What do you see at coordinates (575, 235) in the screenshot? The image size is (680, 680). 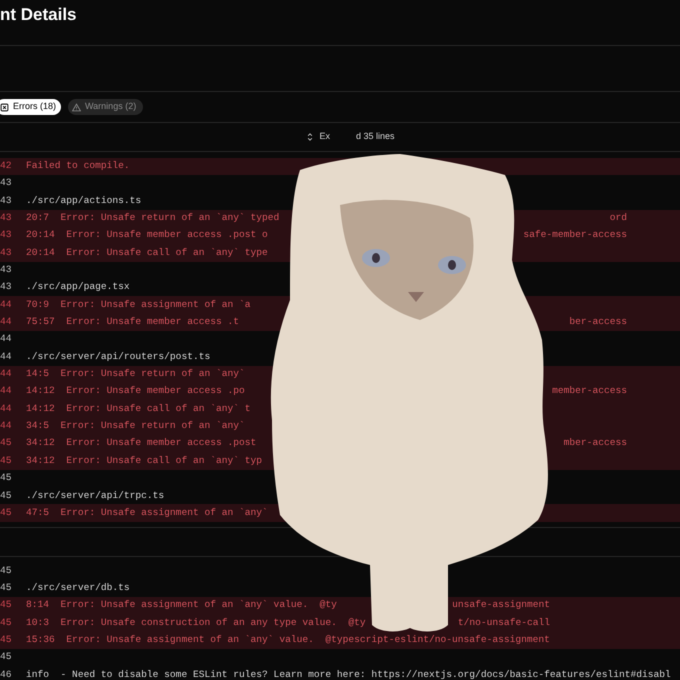 I see `log-text: safe-member-access` at bounding box center [575, 235].